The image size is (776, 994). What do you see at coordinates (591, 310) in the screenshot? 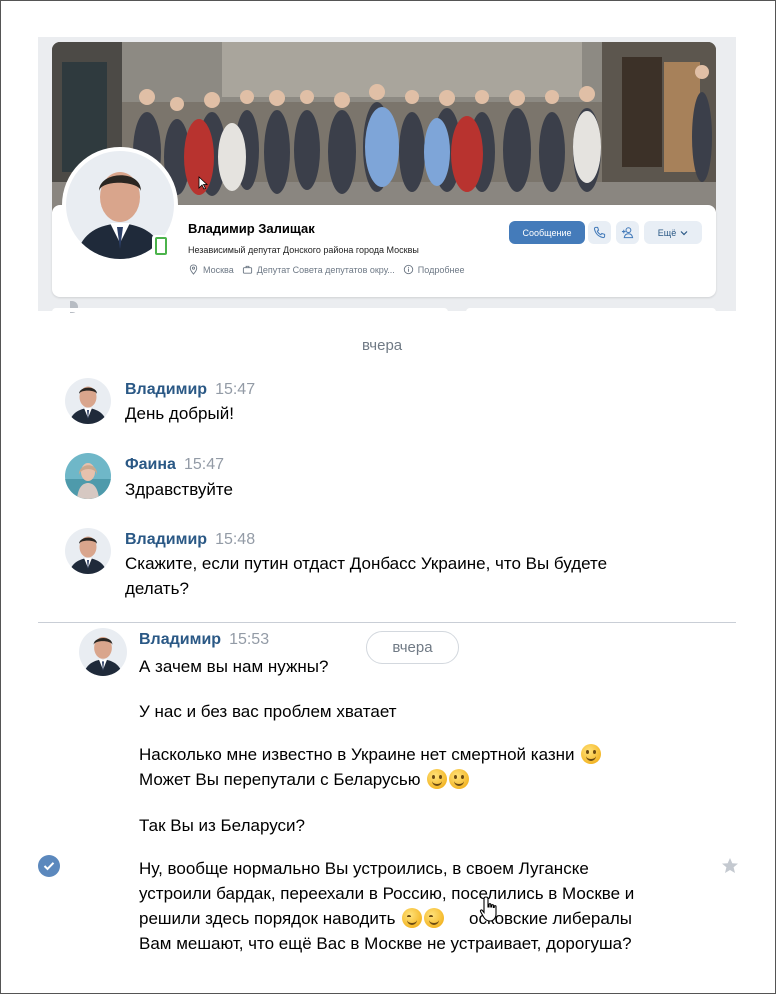
I see `card-lower-right` at bounding box center [591, 310].